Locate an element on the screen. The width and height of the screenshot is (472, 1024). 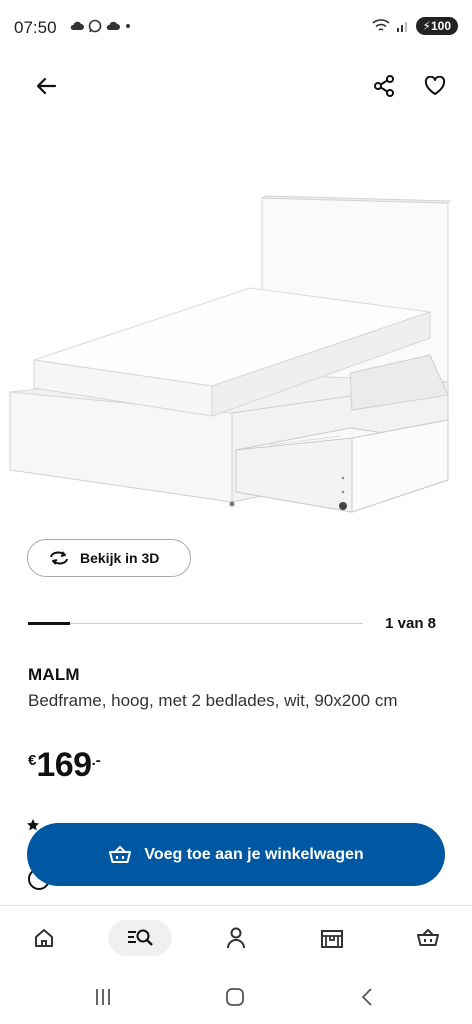
price-cents: .- is located at coordinates (96, 760).